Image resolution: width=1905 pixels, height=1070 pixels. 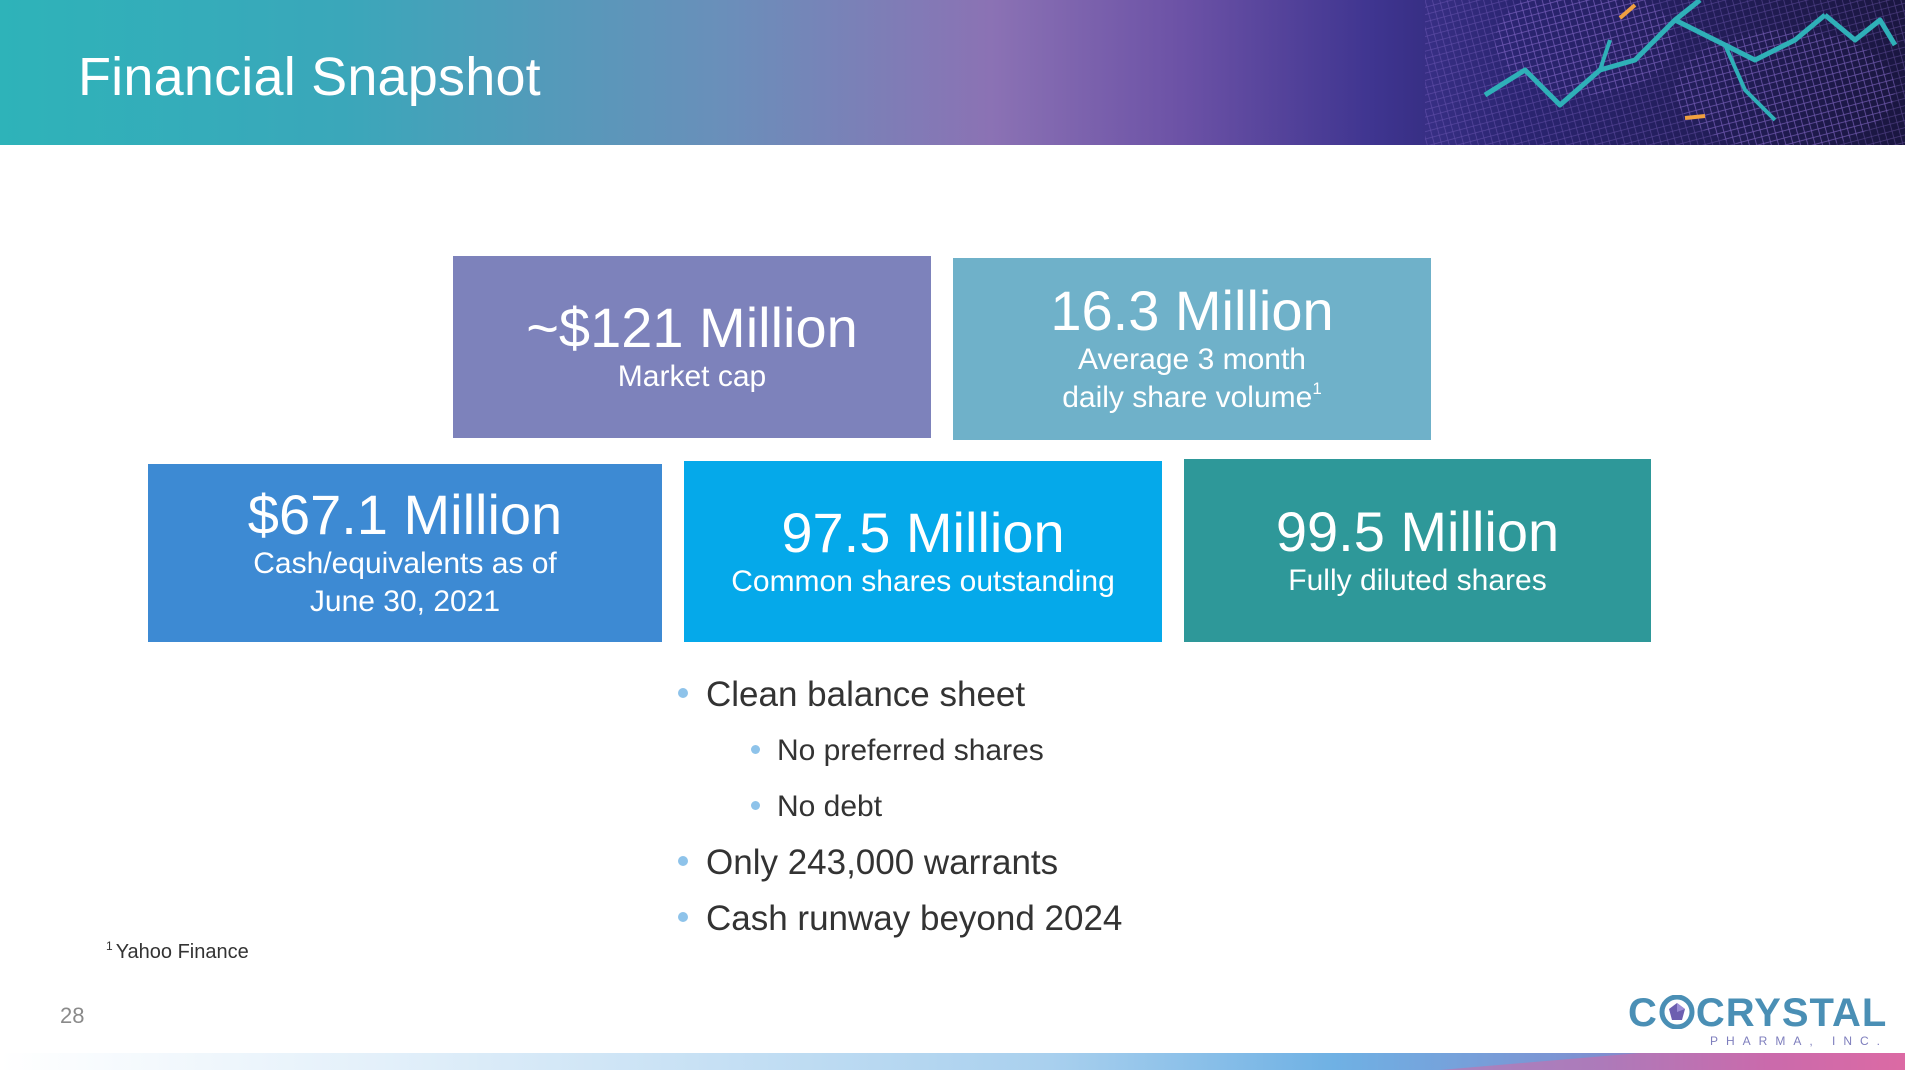 I want to click on footnote: 1 Yahoo Finance, so click(x=177, y=951).